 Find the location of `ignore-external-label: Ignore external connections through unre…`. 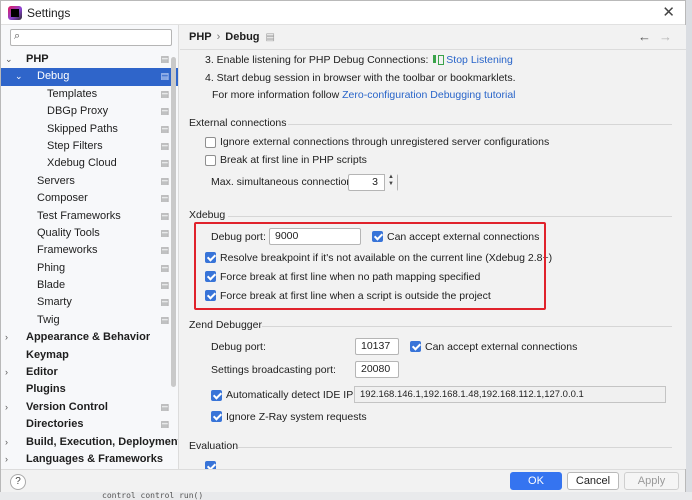

ignore-external-label: Ignore external connections through unre… is located at coordinates (385, 142).